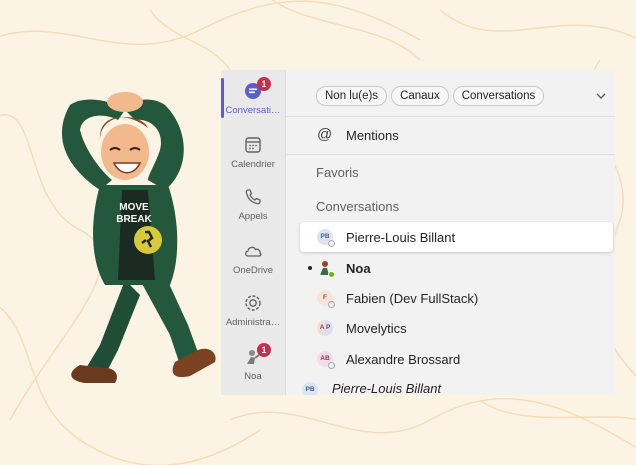 This screenshot has width=636, height=465. I want to click on section-favorites: Favoris, so click(337, 172).